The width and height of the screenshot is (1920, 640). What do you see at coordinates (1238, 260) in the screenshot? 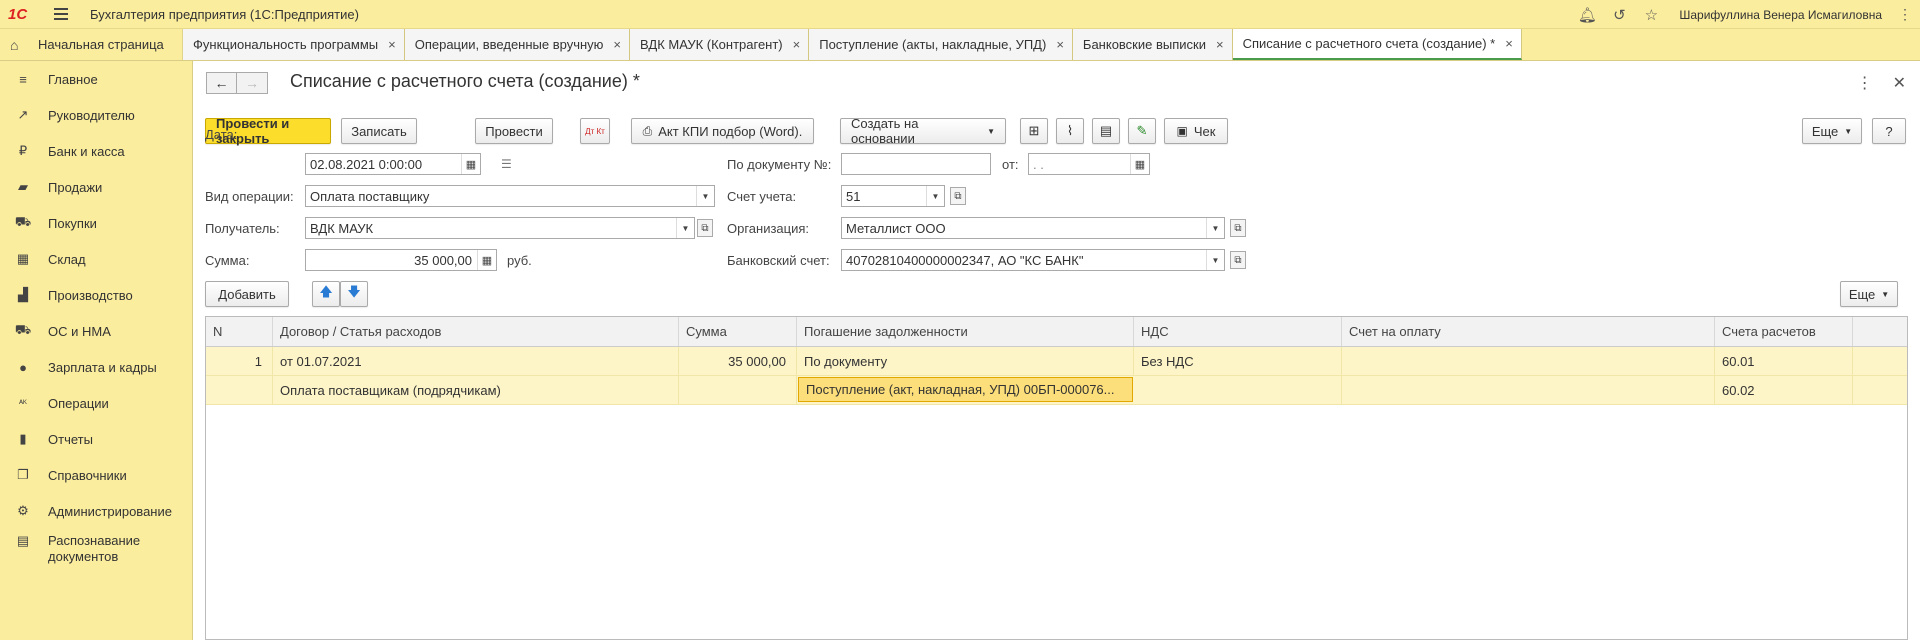
I see `open-bank-account-icon: ⧉` at bounding box center [1238, 260].